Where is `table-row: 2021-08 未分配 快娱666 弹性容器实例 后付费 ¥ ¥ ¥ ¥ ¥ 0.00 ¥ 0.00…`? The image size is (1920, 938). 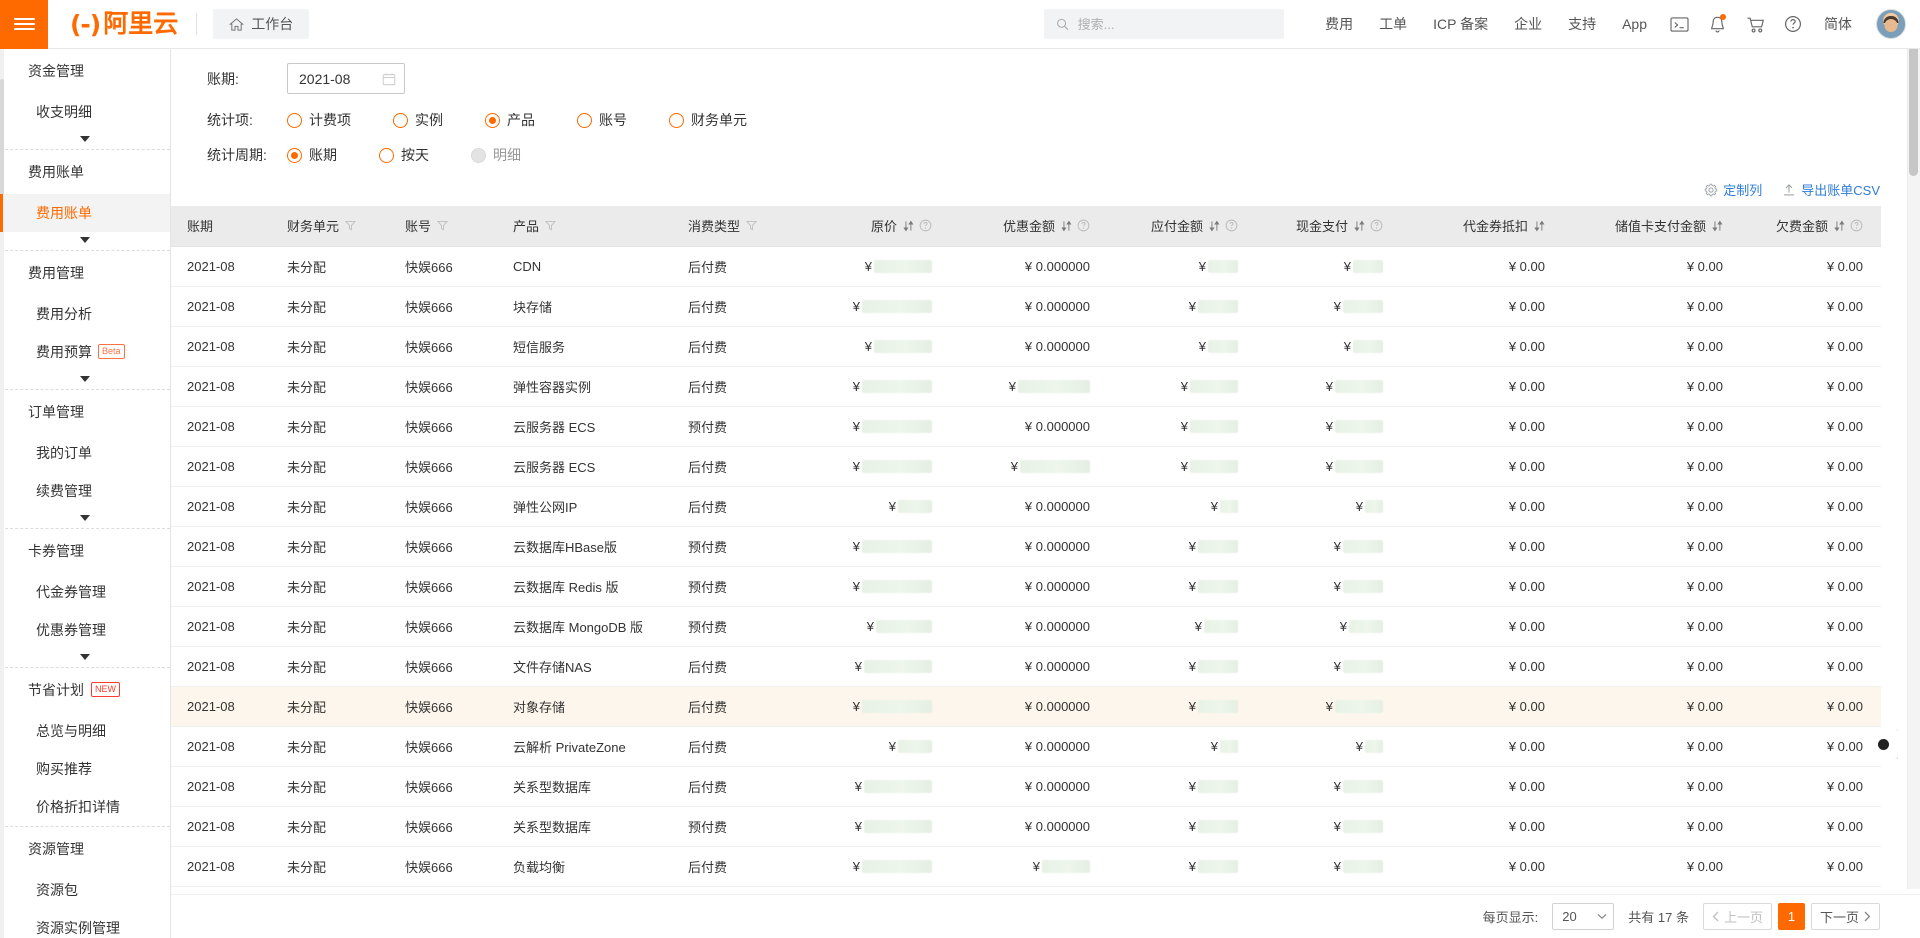
table-row: 2021-08 未分配 快娱666 弹性容器实例 后付费 ¥ ¥ ¥ ¥ ¥ 0.00 ¥ 0.00… is located at coordinates (1026, 386).